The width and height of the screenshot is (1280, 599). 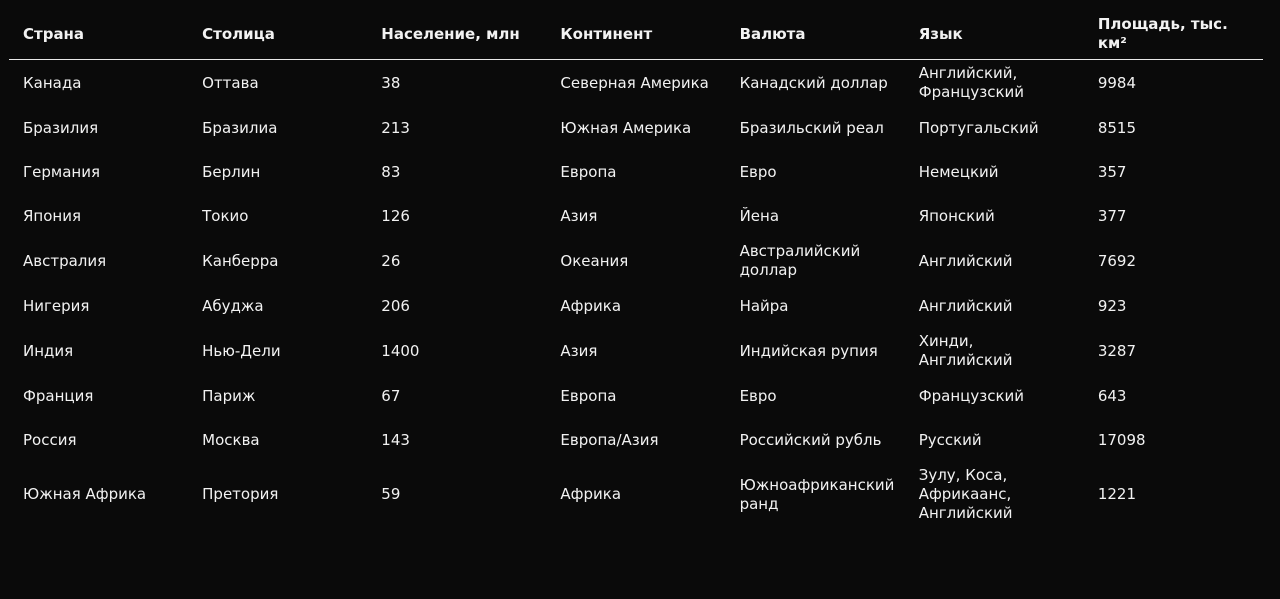 I want to click on cell-language: Португальский, so click(x=978, y=127).